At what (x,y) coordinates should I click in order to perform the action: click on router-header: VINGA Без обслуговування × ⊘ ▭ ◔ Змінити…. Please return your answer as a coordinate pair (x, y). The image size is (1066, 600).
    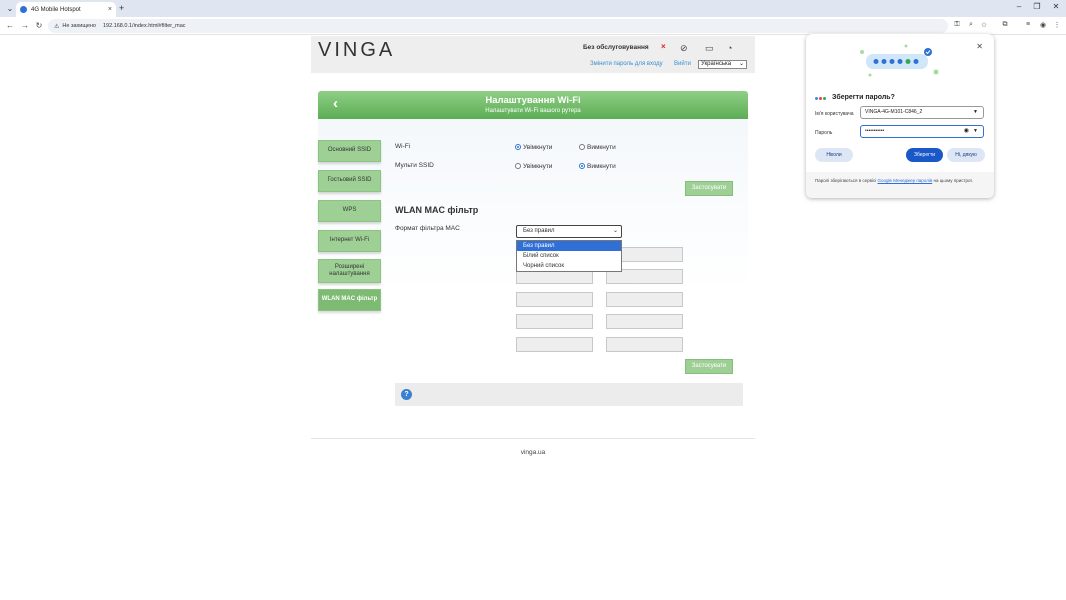
    Looking at the image, I should click on (533, 54).